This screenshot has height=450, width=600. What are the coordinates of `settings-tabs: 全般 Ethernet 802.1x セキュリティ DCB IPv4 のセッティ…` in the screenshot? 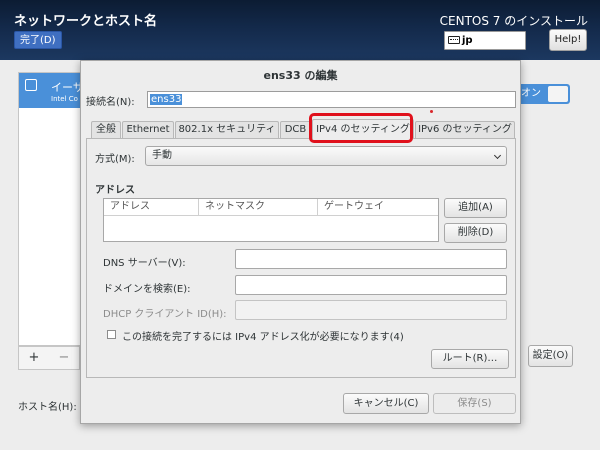 It's located at (303, 129).